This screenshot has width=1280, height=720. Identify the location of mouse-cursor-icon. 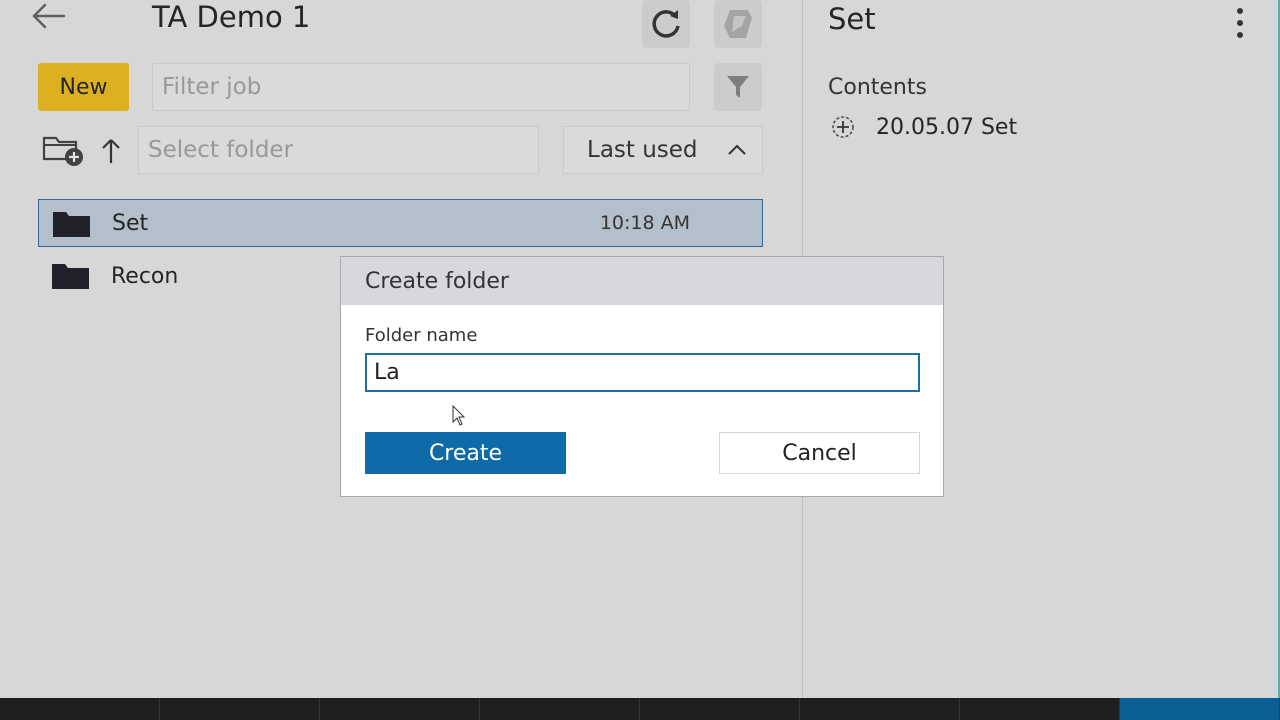
(459, 415).